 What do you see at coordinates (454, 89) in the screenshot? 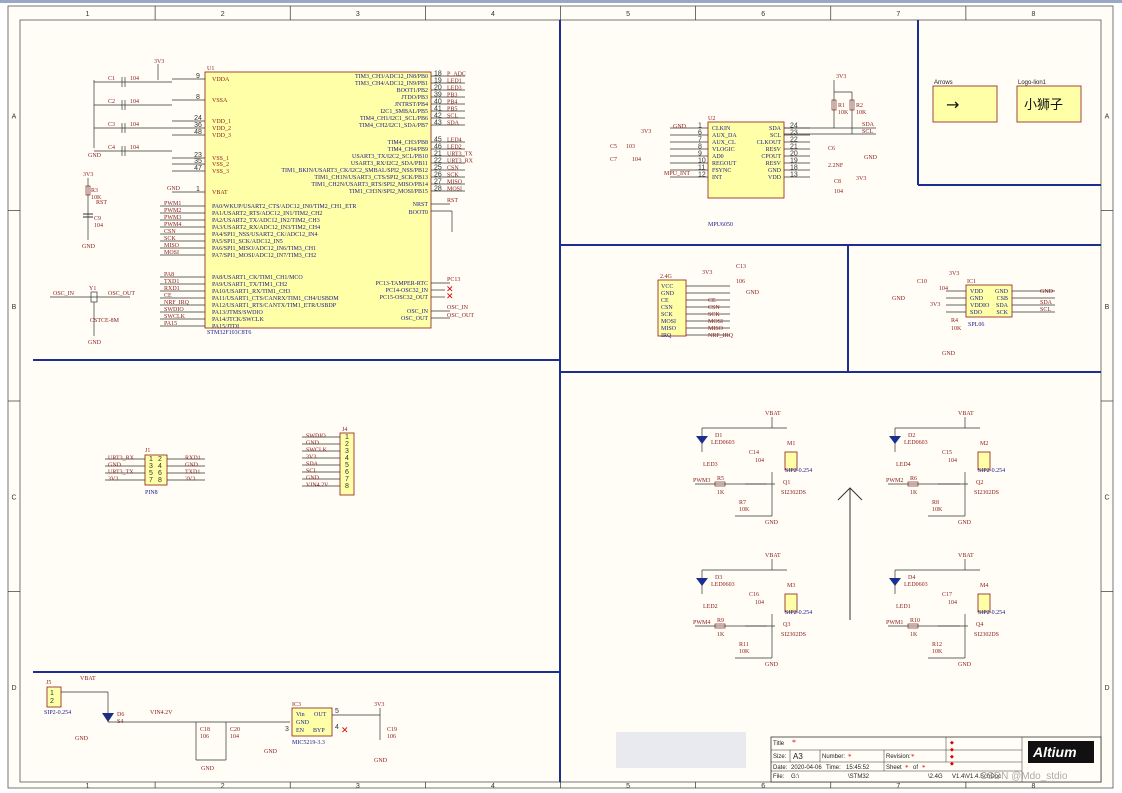
I see `mcu-io-net: LED3` at bounding box center [454, 89].